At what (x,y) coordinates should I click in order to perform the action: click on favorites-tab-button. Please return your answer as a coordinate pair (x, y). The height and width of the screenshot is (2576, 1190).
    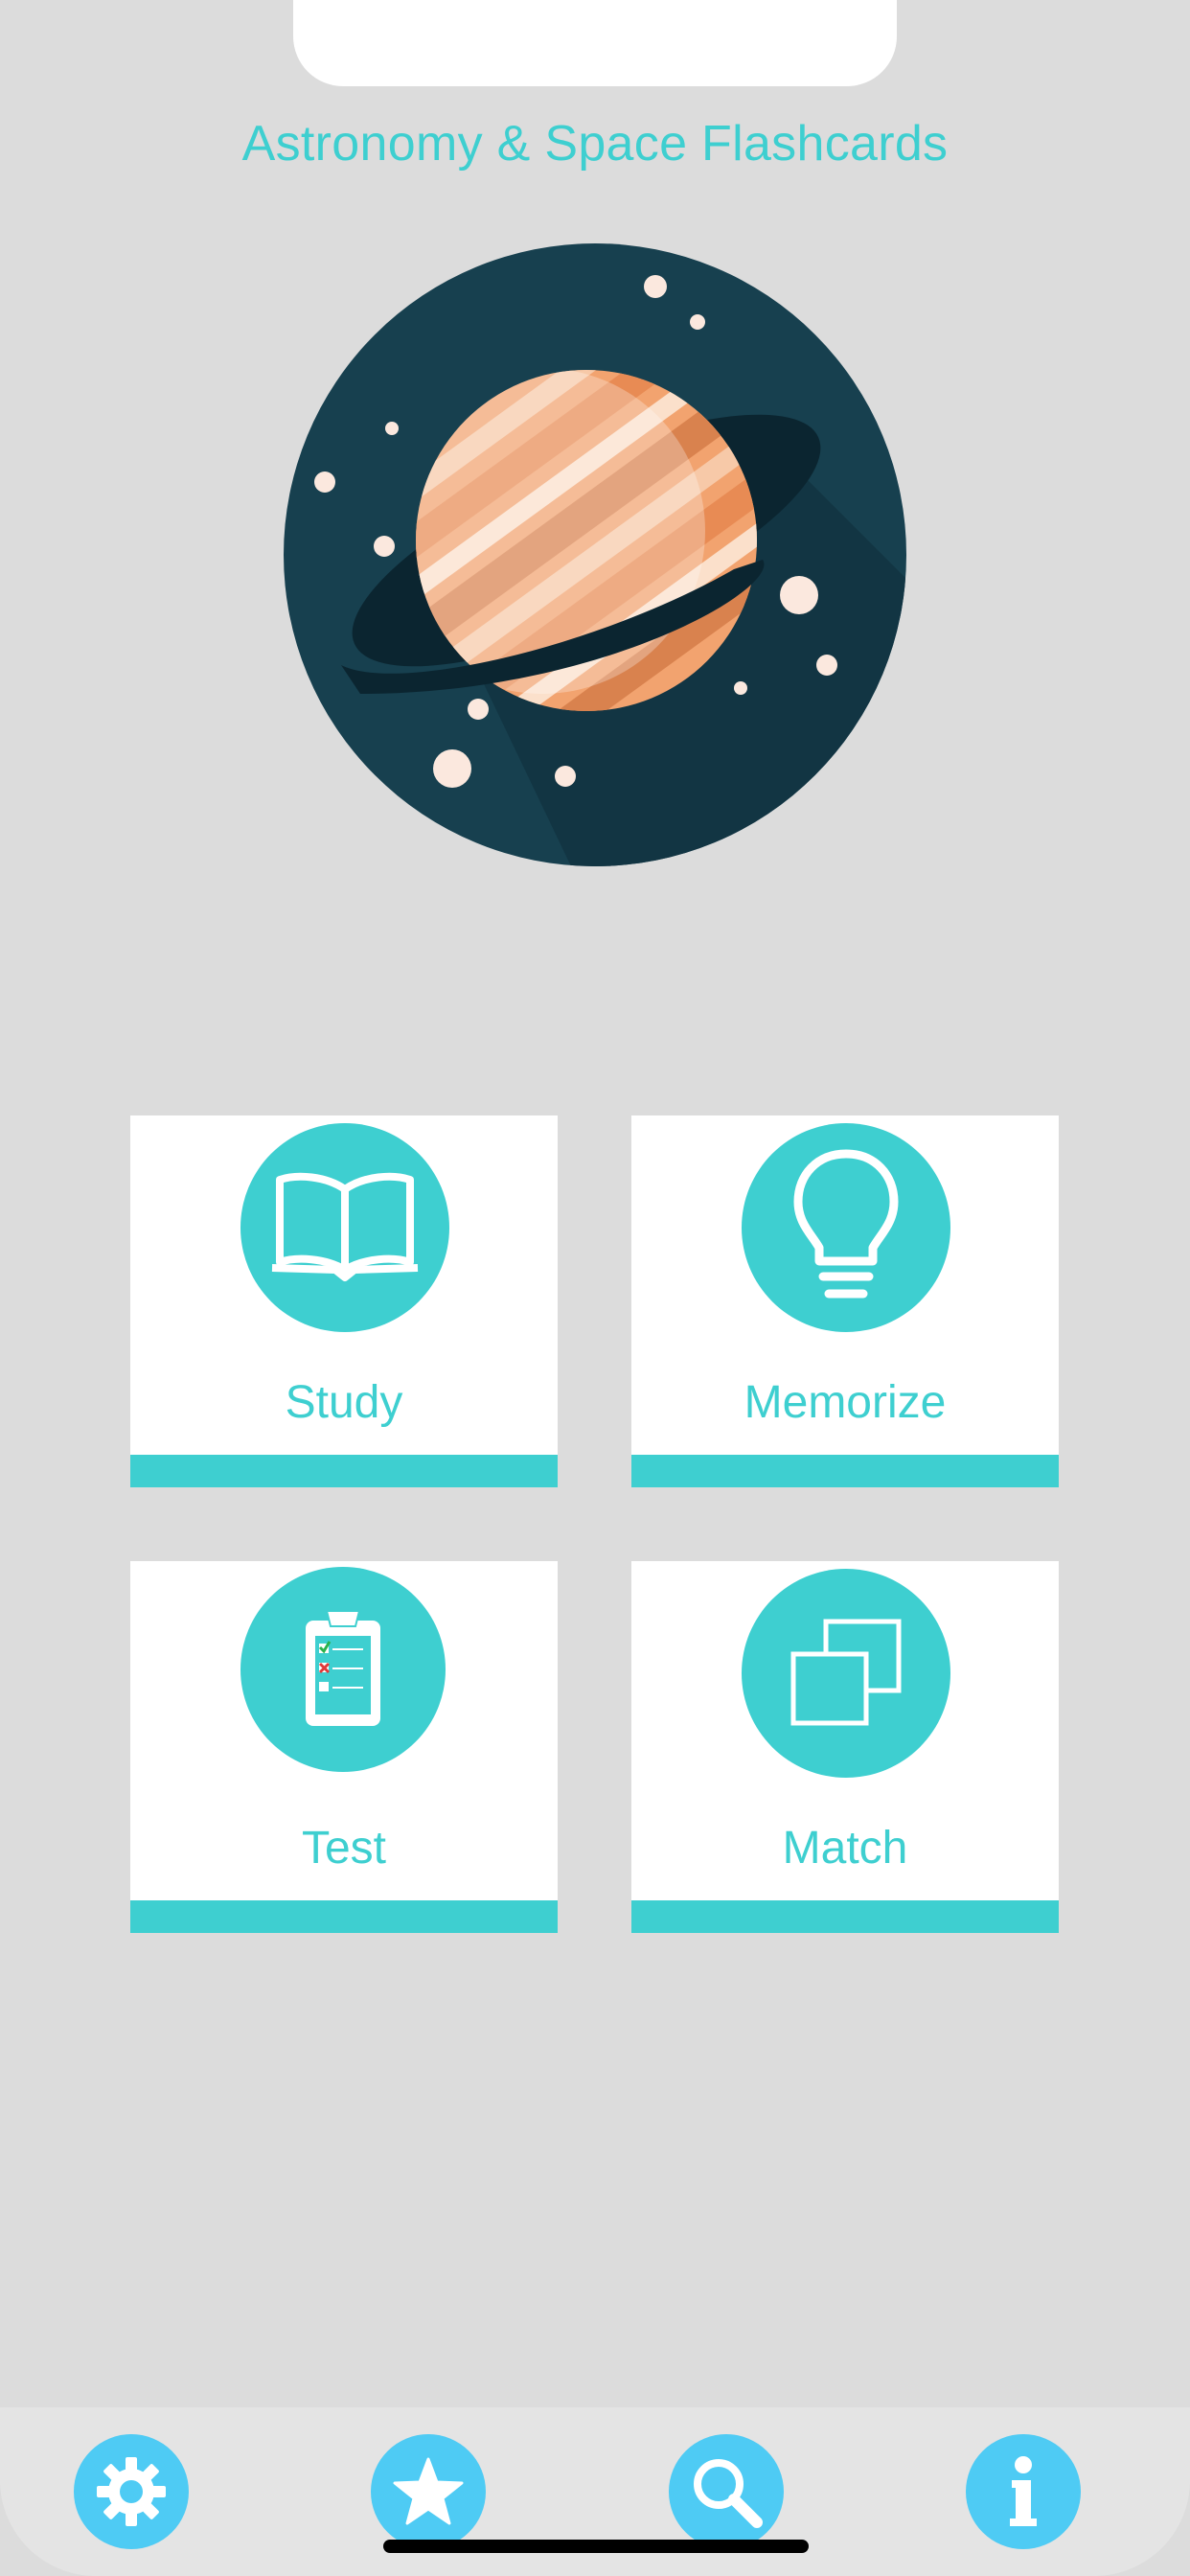
    Looking at the image, I should click on (429, 2491).